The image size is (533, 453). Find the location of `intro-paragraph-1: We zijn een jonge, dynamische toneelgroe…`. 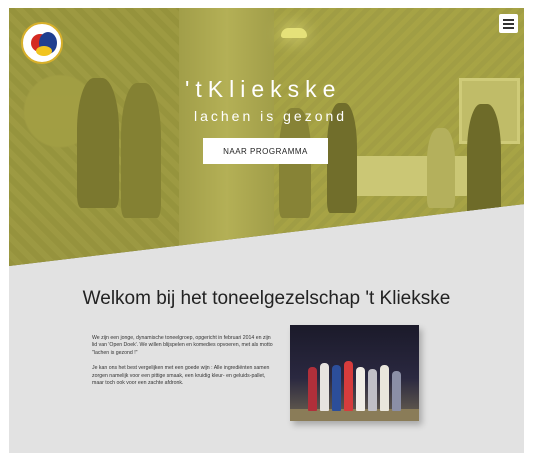

intro-paragraph-1: We zijn een jonge, dynamische toneelgroe… is located at coordinates (182, 345).